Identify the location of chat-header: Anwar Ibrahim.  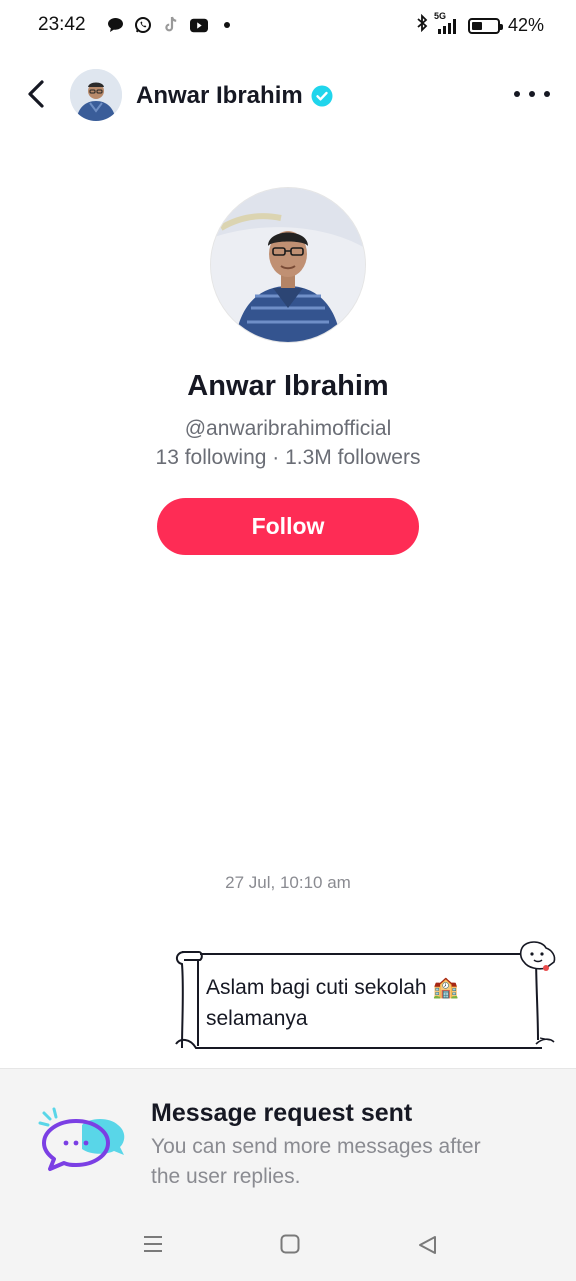
(288, 95).